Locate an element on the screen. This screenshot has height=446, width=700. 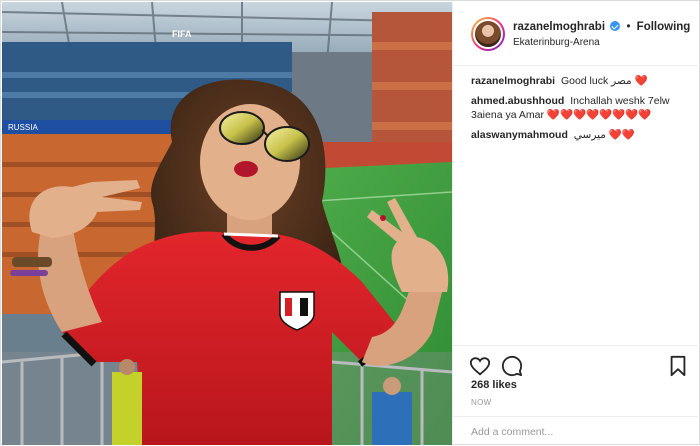
verified-badge-icon is located at coordinates (615, 26).